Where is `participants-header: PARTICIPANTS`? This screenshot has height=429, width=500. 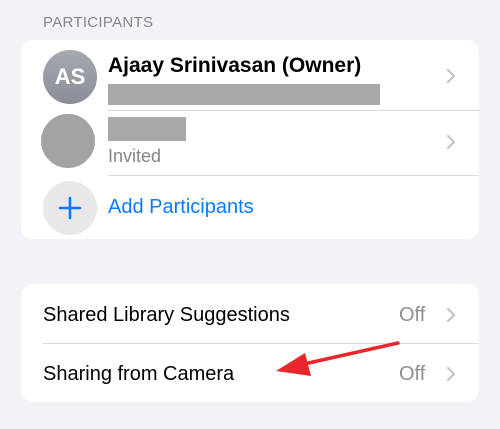 participants-header: PARTICIPANTS is located at coordinates (98, 22).